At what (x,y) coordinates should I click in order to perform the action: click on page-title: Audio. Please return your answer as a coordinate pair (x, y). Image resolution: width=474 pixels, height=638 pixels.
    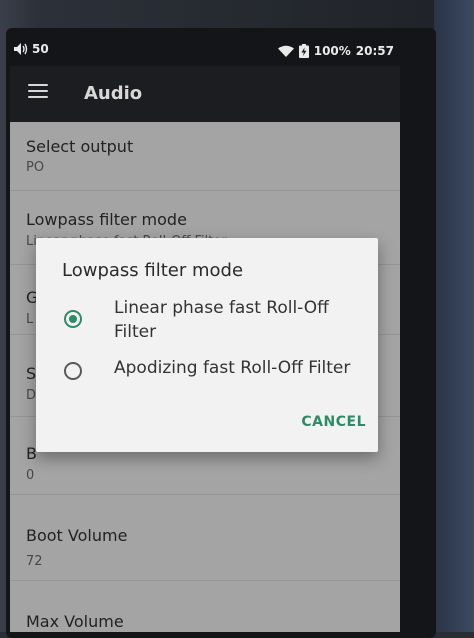
    Looking at the image, I should click on (113, 93).